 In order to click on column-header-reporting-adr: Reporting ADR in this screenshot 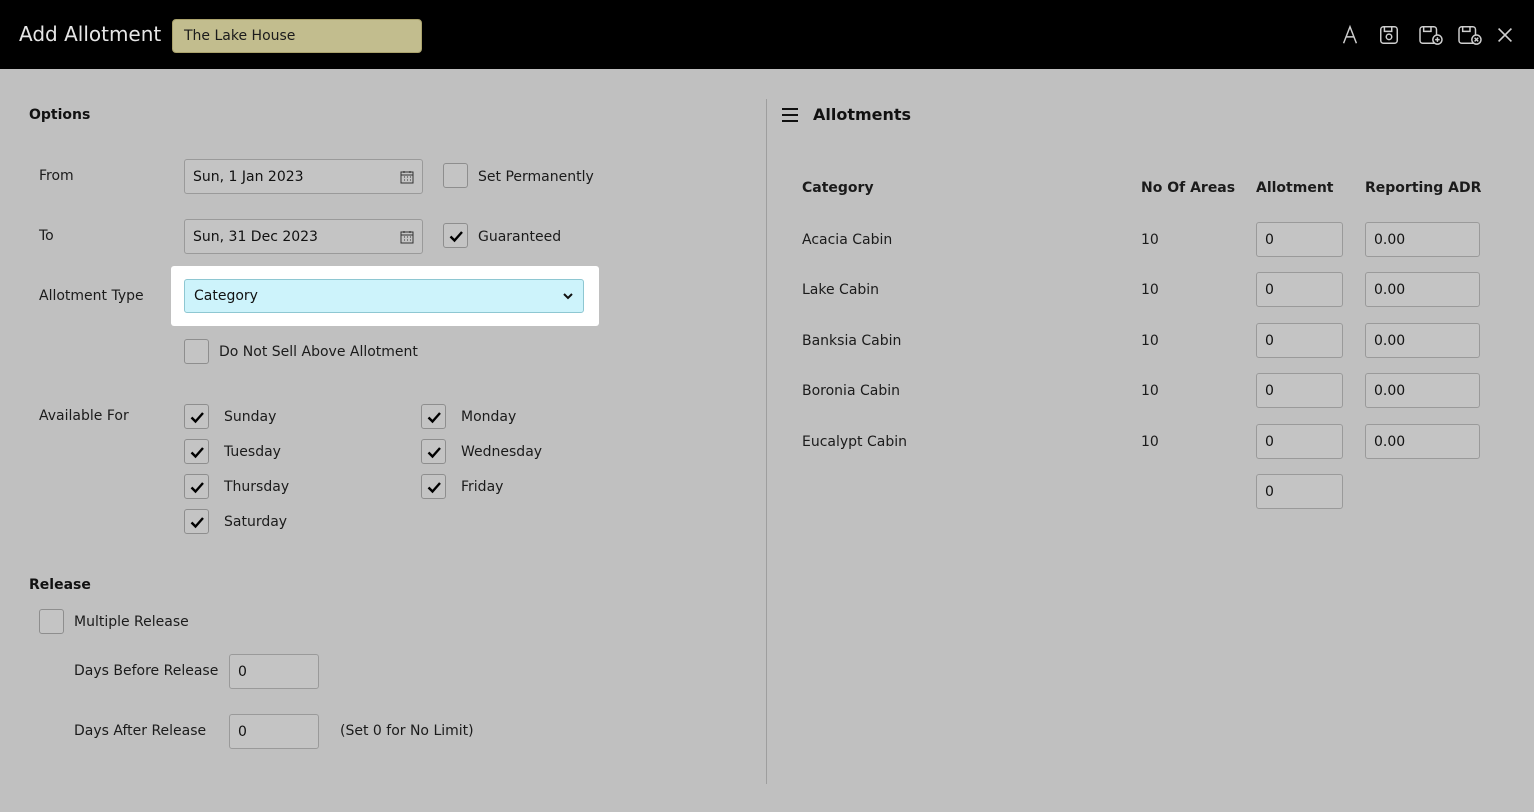, I will do `click(1423, 188)`.